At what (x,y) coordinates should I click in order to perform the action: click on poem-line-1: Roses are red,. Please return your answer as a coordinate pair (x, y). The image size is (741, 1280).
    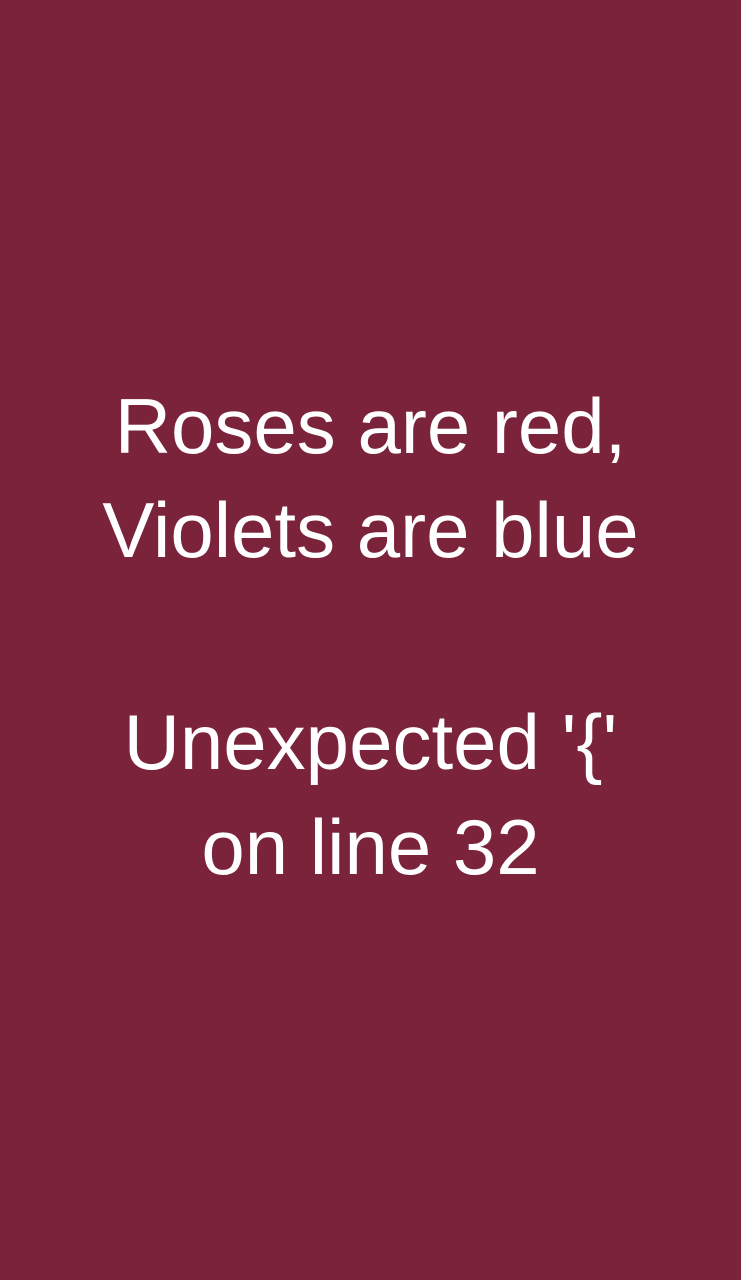
    Looking at the image, I should click on (370, 426).